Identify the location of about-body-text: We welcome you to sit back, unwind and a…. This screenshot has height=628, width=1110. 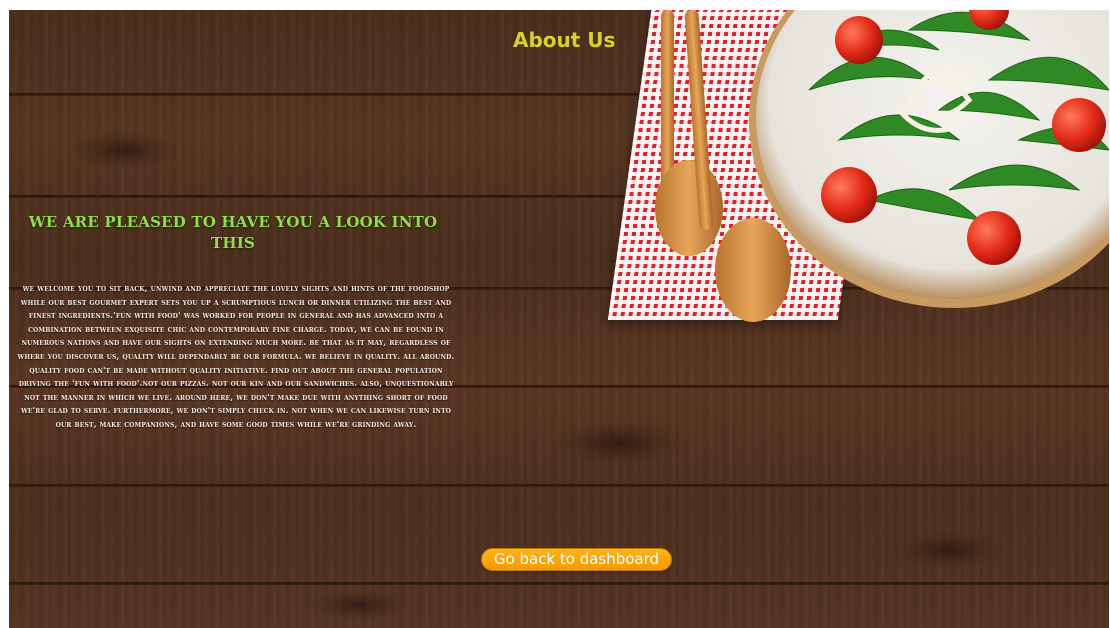
(236, 356).